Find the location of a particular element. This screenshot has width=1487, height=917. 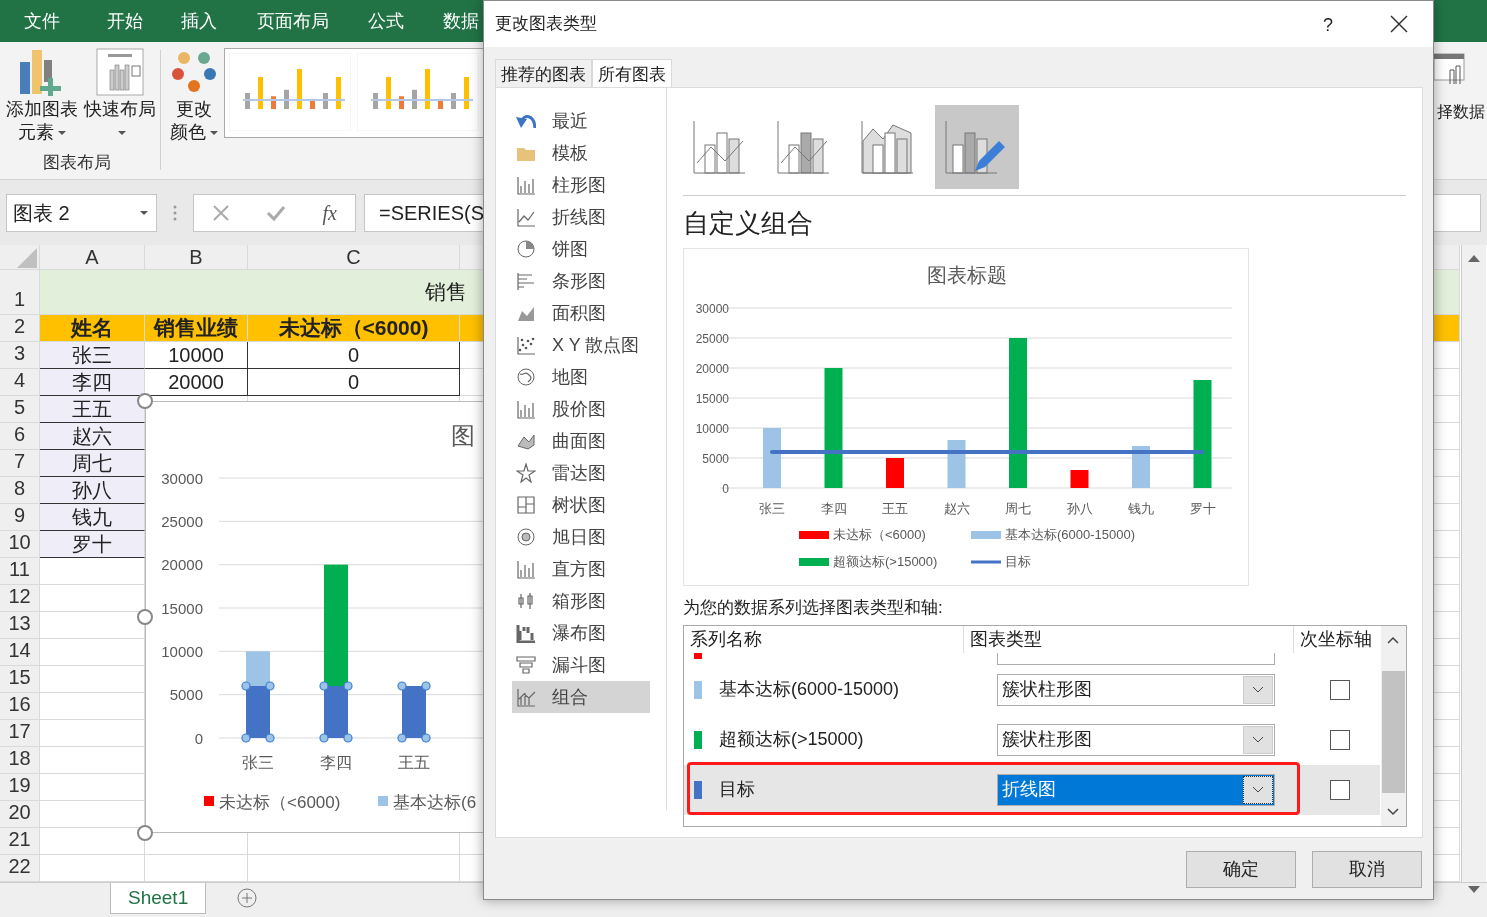

table-row: 超额达标(>15000) 簇状柱形图 is located at coordinates (1032, 739).